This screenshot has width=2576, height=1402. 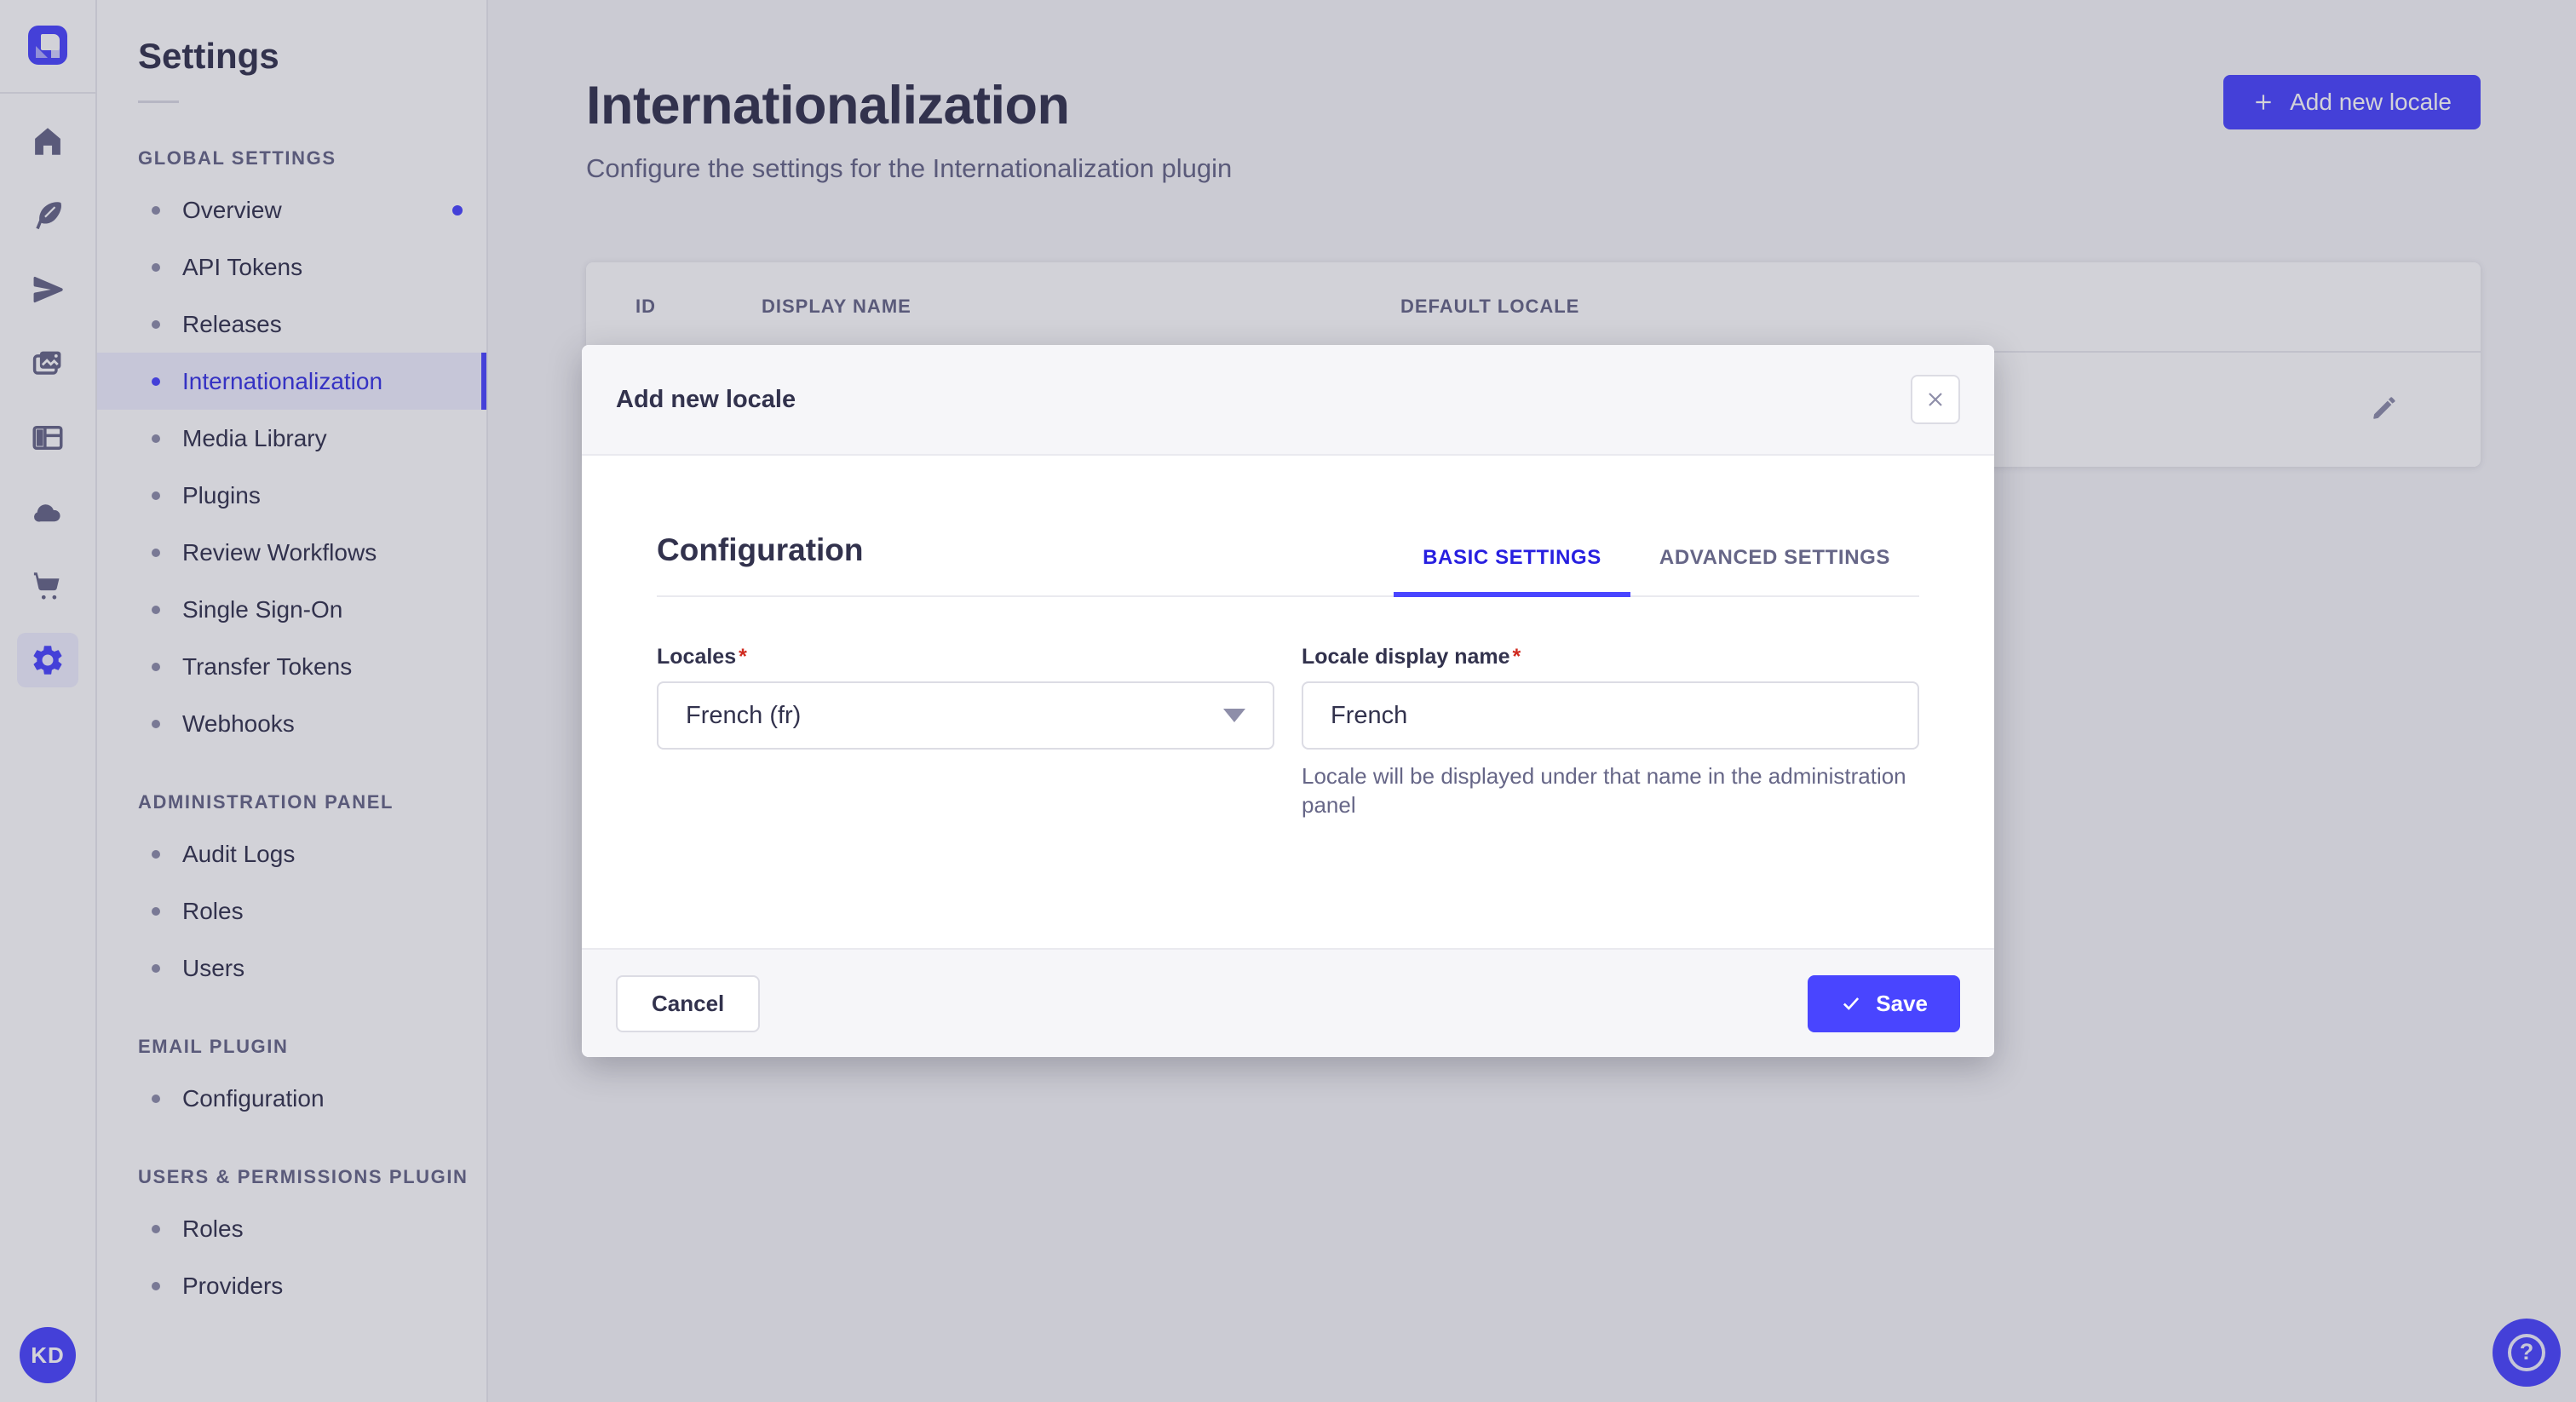 What do you see at coordinates (1412, 657) in the screenshot?
I see `display-name-label: Locale display name *` at bounding box center [1412, 657].